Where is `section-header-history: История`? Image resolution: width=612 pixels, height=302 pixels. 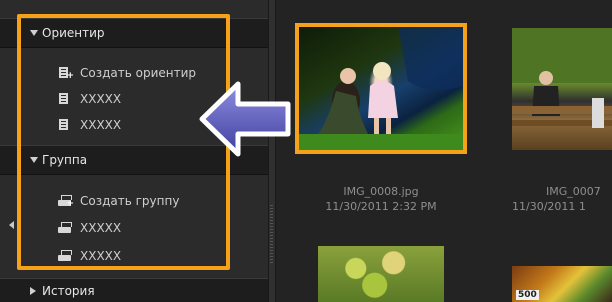 section-header-history: История is located at coordinates (138, 290).